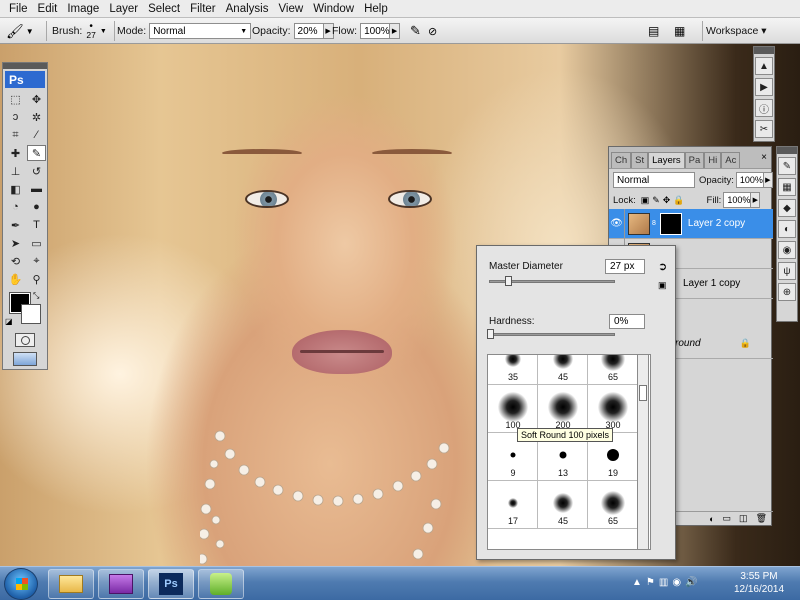 This screenshot has height=600, width=800. Describe the element at coordinates (36, 207) in the screenshot. I see `dodge-tool-icon: ●` at that location.